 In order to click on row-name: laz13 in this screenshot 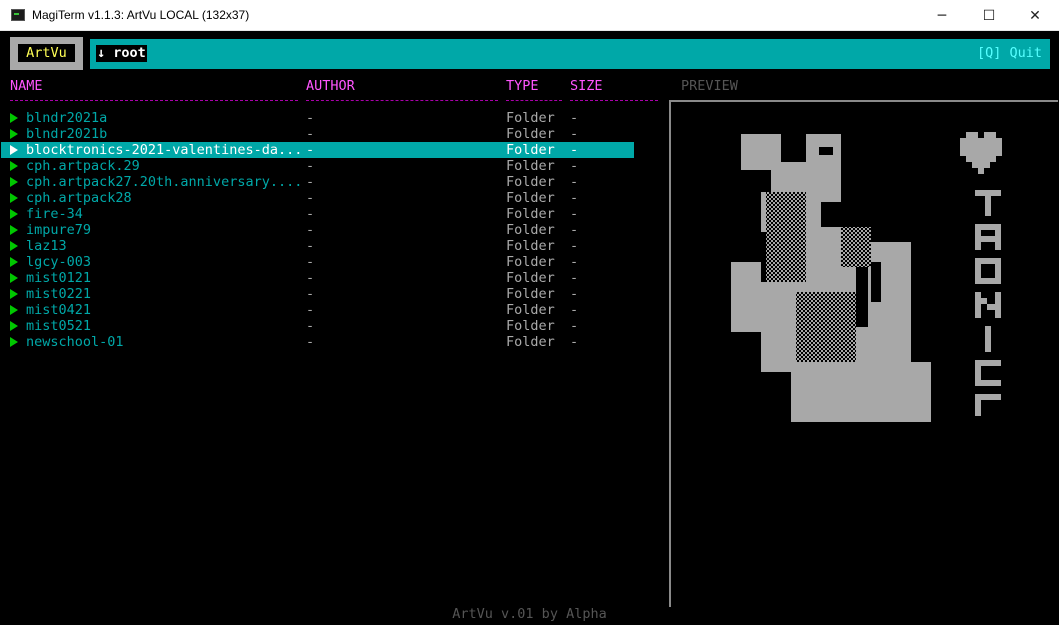, I will do `click(46, 246)`.